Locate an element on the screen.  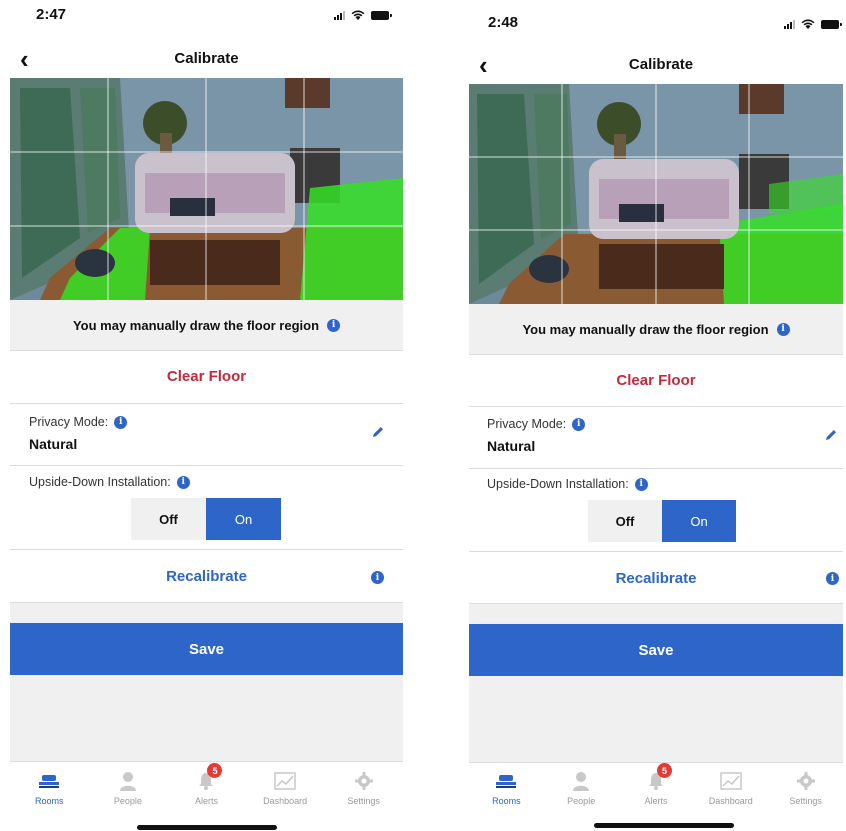
tab-label: Rooms is located at coordinates (506, 801).